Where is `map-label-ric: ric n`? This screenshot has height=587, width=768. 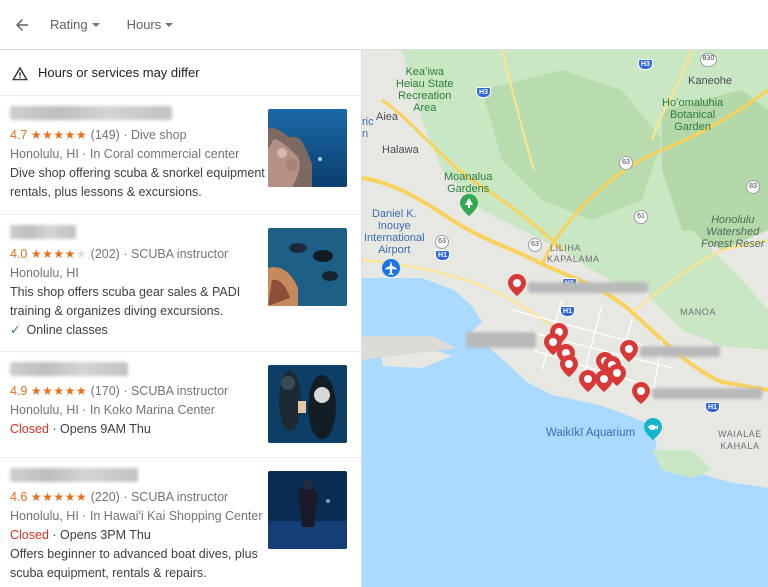
map-label-ric: ric n is located at coordinates (368, 128).